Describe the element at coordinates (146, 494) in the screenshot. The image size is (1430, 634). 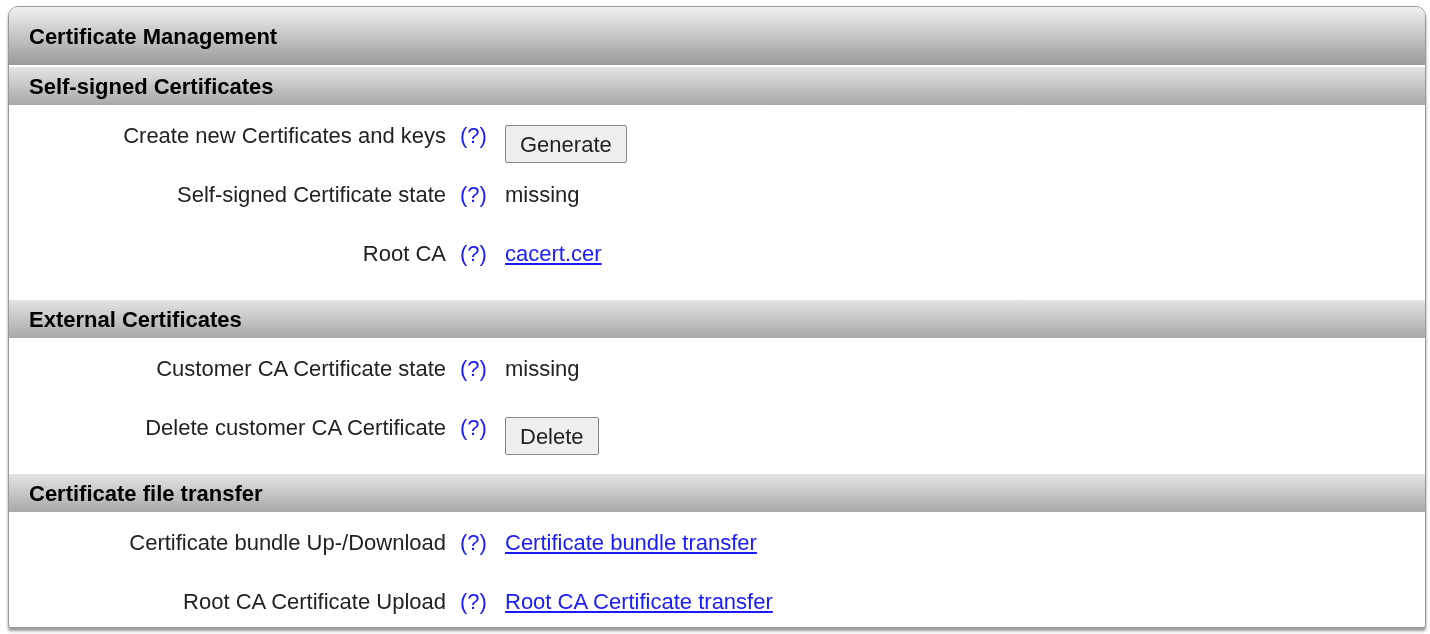
I see `section-title: Certificate file transfer` at that location.